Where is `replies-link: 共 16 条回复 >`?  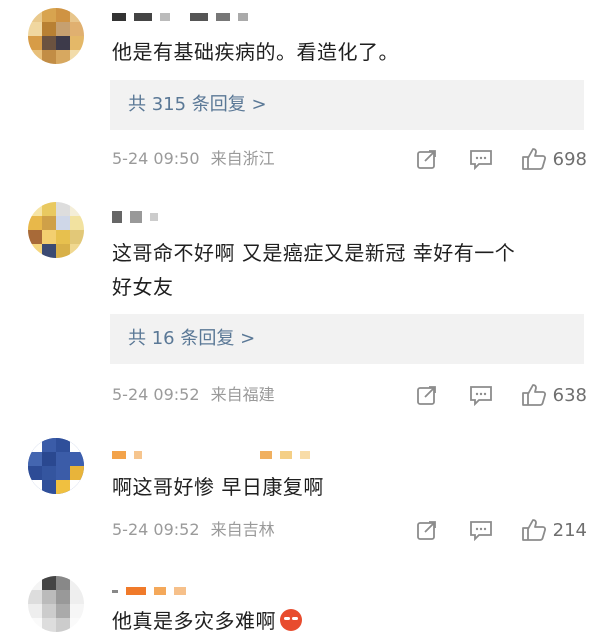 replies-link: 共 16 条回复 > is located at coordinates (347, 339).